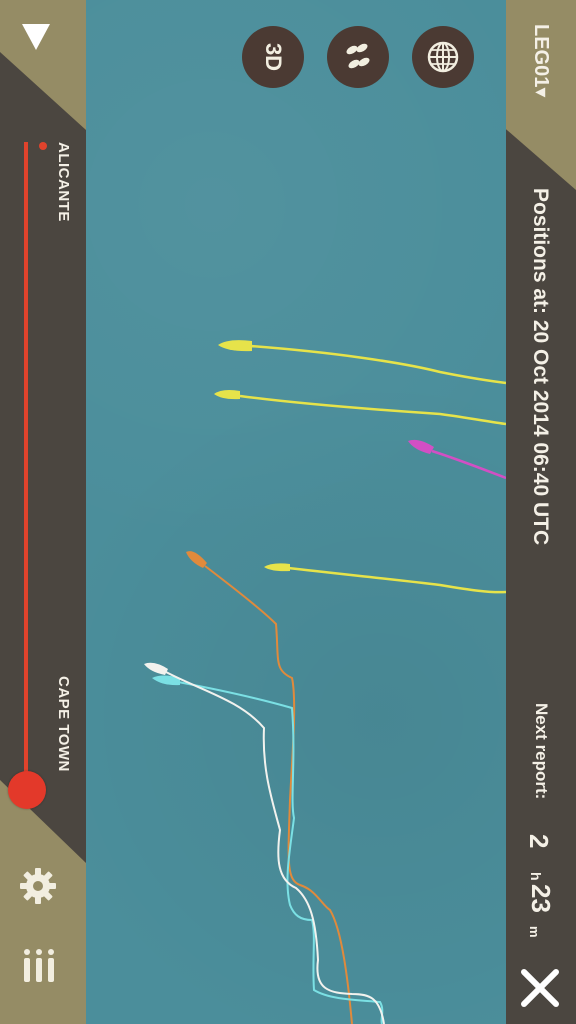 This screenshot has width=576, height=1024. I want to click on globe-icon, so click(443, 57).